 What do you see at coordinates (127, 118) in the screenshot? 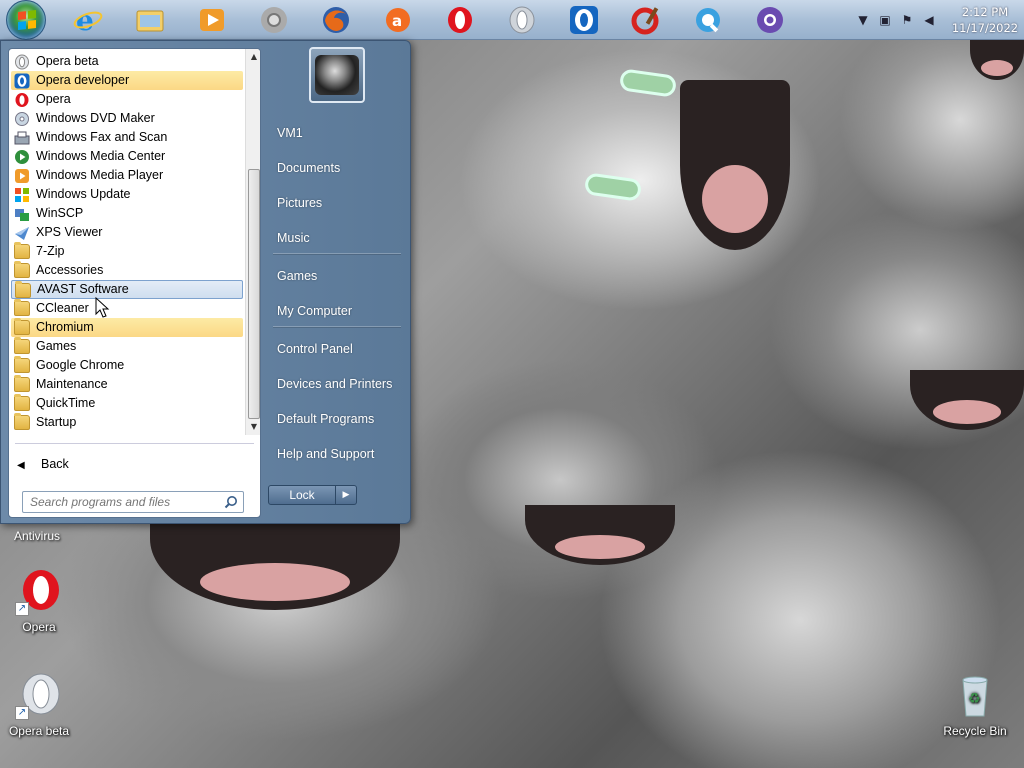
I see `program-item: Windows DVD Maker` at bounding box center [127, 118].